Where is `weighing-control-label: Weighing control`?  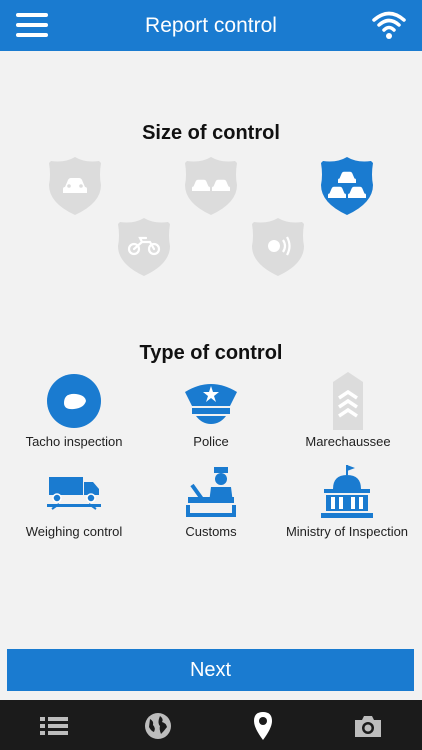 weighing-control-label: Weighing control is located at coordinates (74, 531).